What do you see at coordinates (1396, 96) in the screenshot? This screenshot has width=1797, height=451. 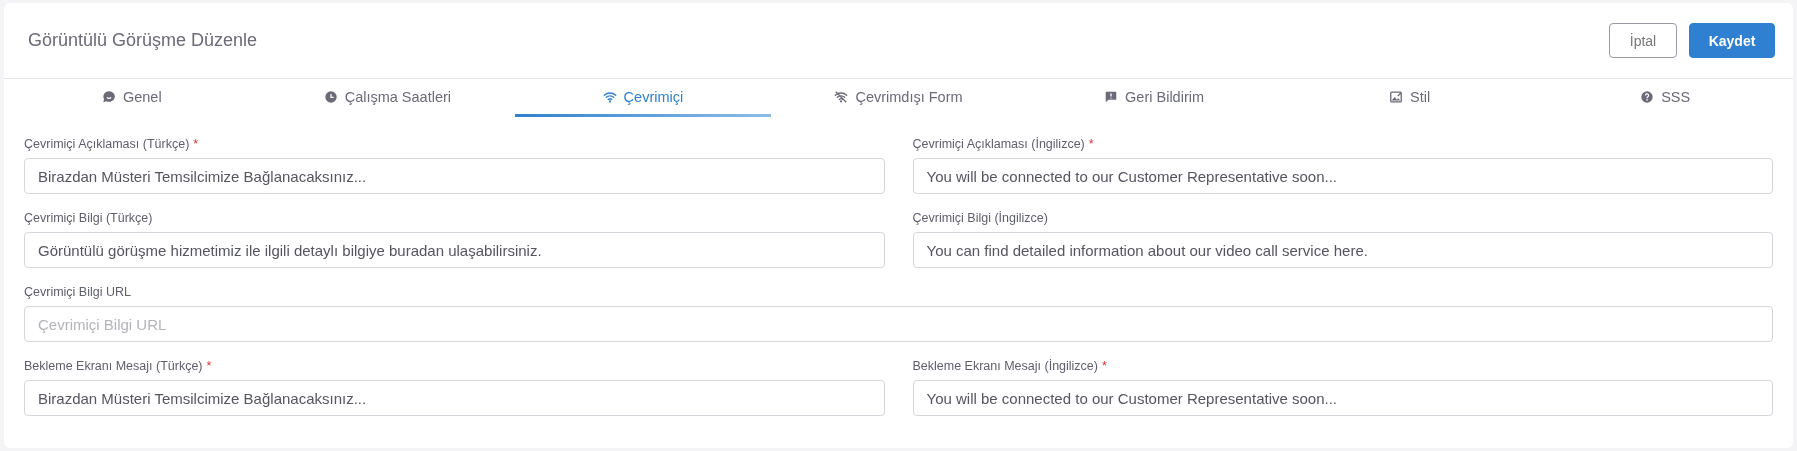 I see `image-edit-icon` at bounding box center [1396, 96].